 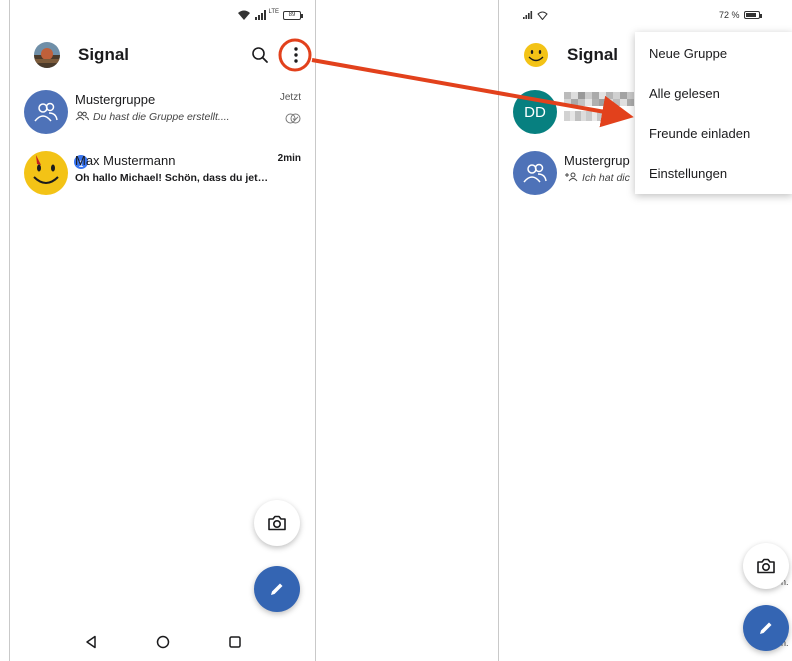 I want to click on conversation-snippet-fragment: r, so click(x=623, y=115).